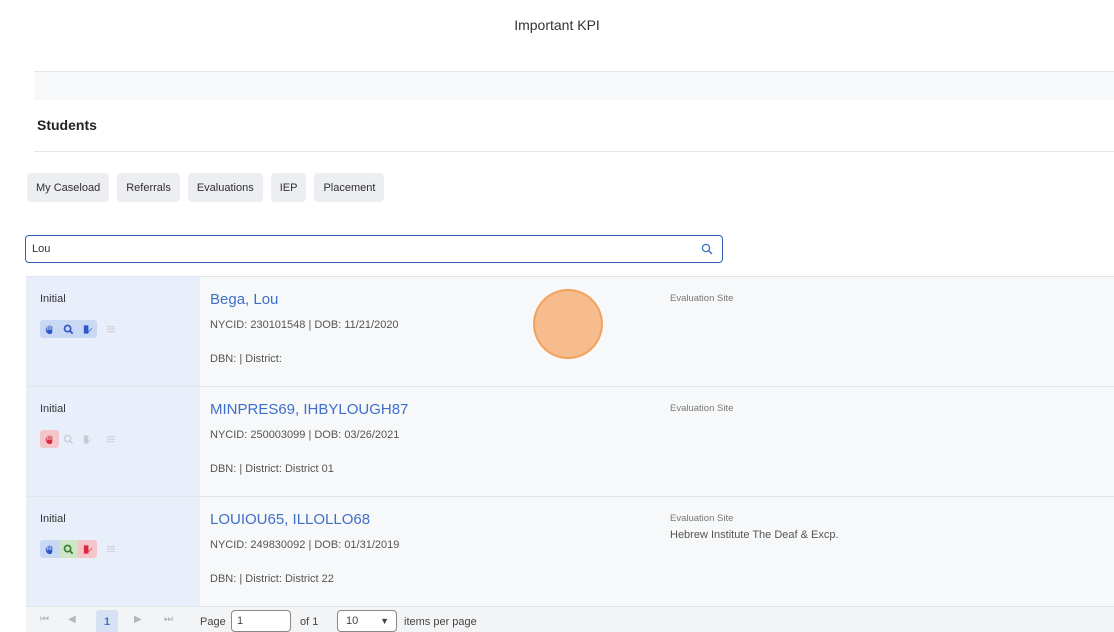  Describe the element at coordinates (349, 187) in the screenshot. I see `tab-placement: Placement` at that location.